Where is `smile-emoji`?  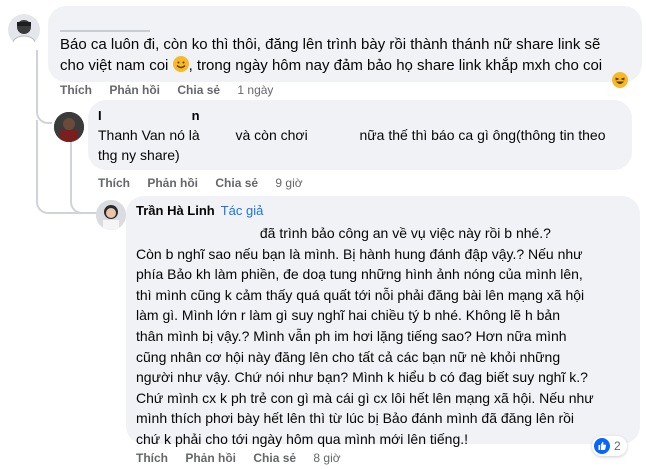
smile-emoji is located at coordinates (180, 64).